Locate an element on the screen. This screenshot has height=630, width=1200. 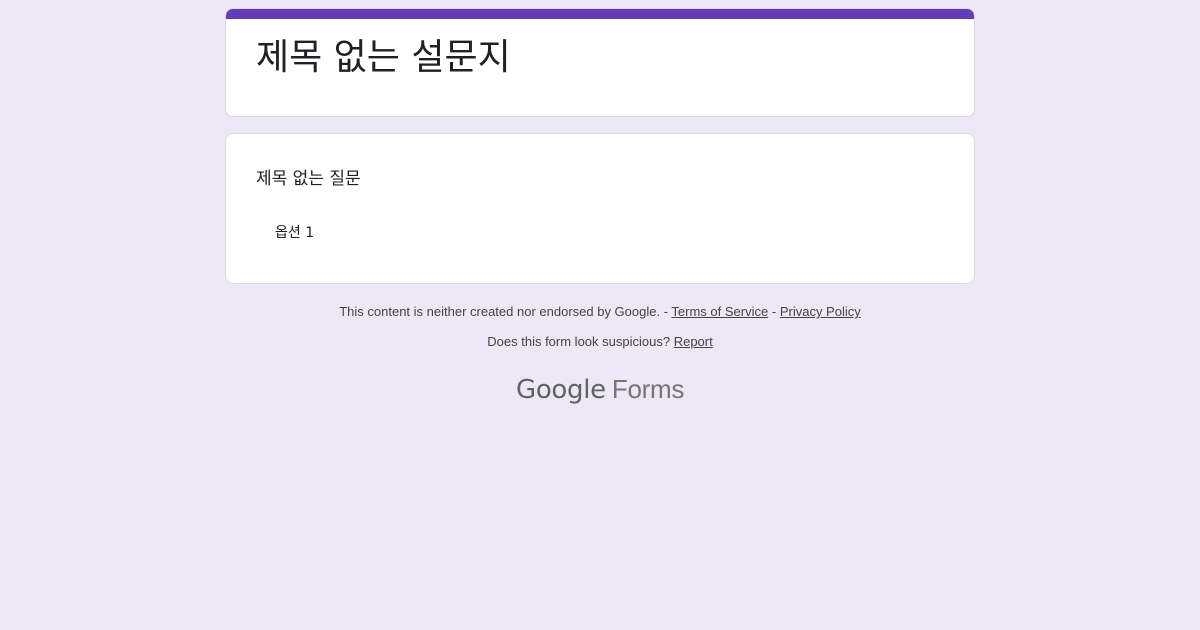
footer-report-line: Does this form look suspicious? Report is located at coordinates (600, 342).